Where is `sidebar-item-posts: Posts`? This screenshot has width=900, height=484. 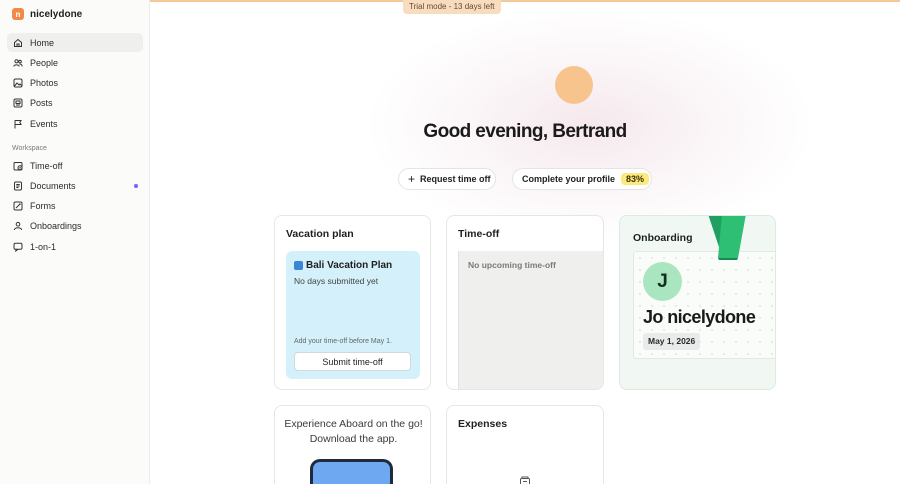
sidebar-item-posts: Posts is located at coordinates (75, 103).